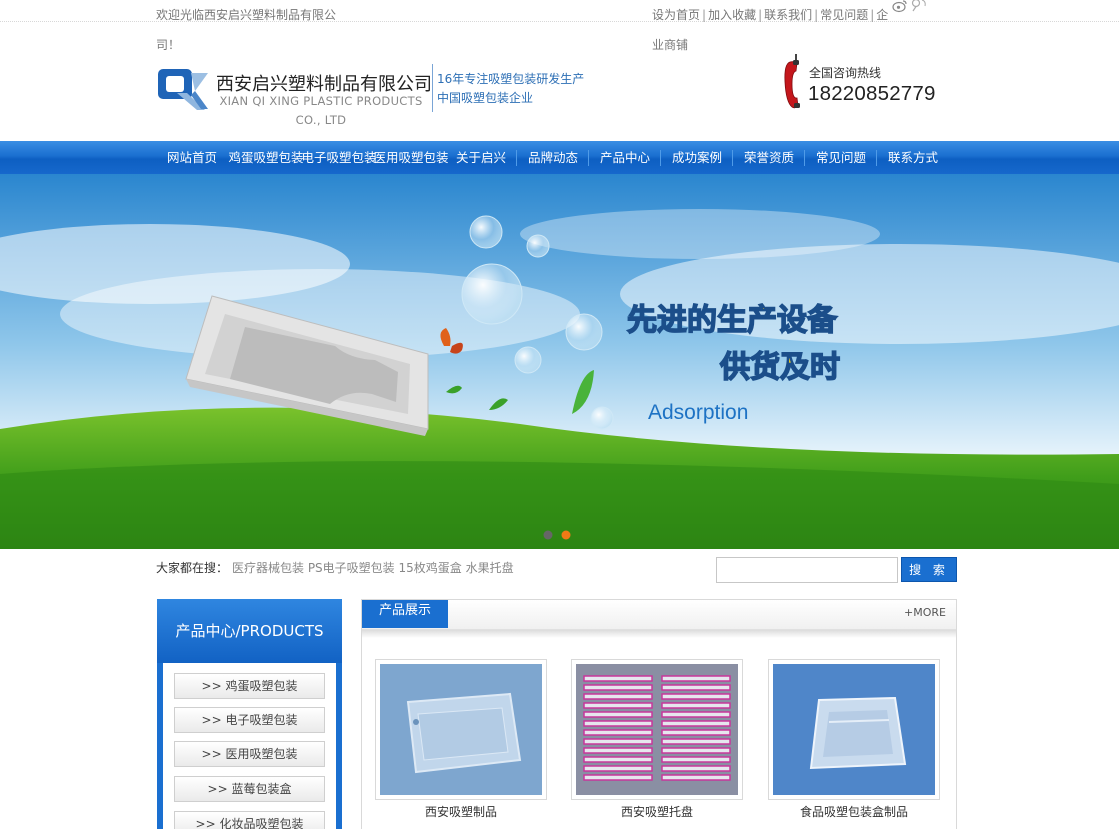 This screenshot has width=1119, height=829. I want to click on search-input, so click(807, 570).